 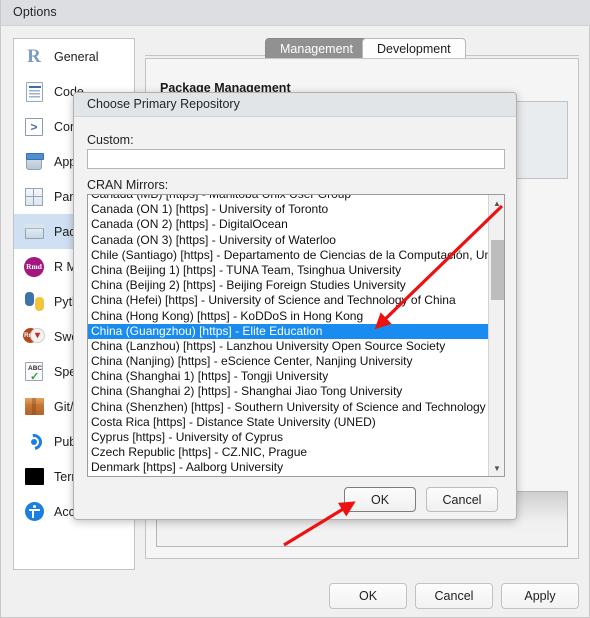 I want to click on sweave-pdf-icon: Rnw▾, so click(x=34, y=337).